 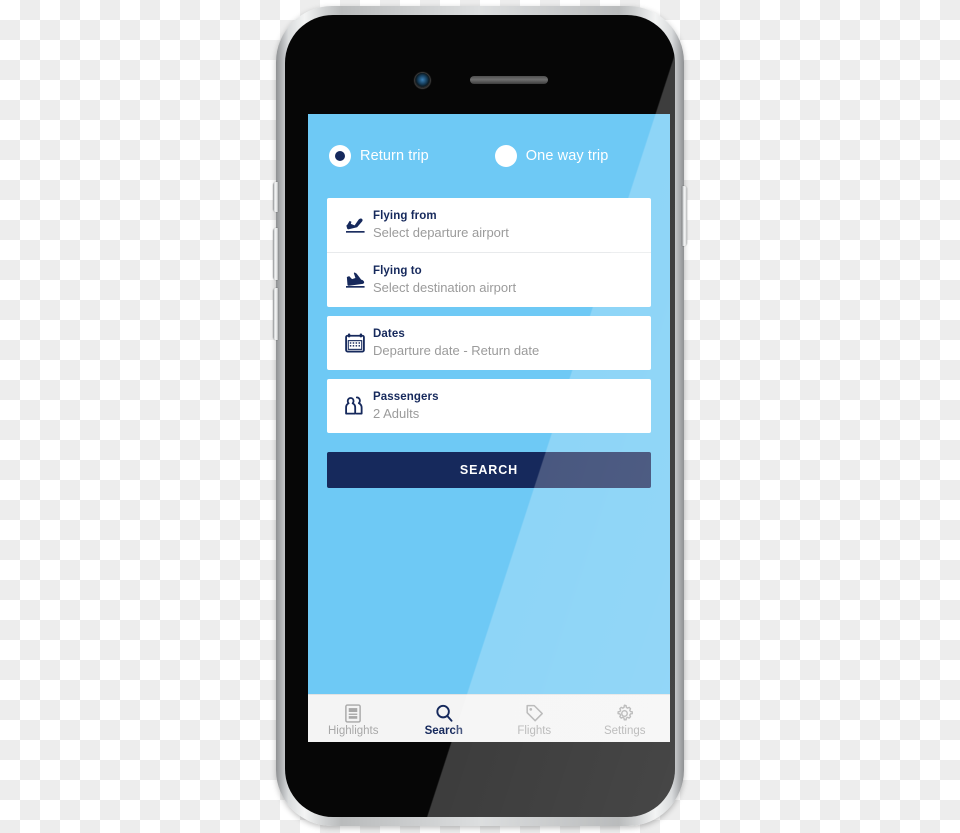 What do you see at coordinates (567, 156) in the screenshot?
I see `trip-type-one-way-trip-label: One way trip` at bounding box center [567, 156].